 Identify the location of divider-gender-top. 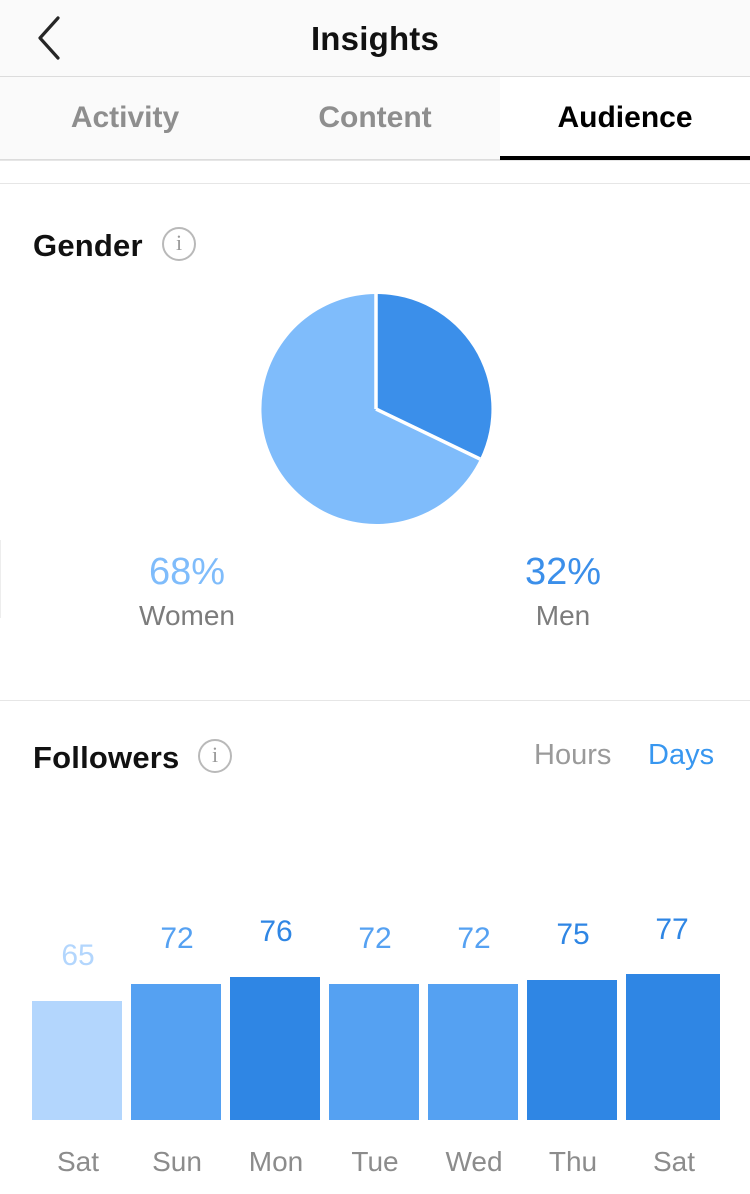
(375, 183).